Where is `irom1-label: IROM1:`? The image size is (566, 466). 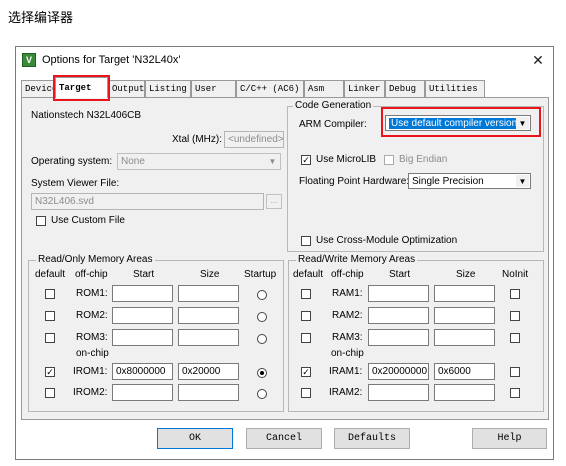 irom1-label: IROM1: is located at coordinates (90, 371).